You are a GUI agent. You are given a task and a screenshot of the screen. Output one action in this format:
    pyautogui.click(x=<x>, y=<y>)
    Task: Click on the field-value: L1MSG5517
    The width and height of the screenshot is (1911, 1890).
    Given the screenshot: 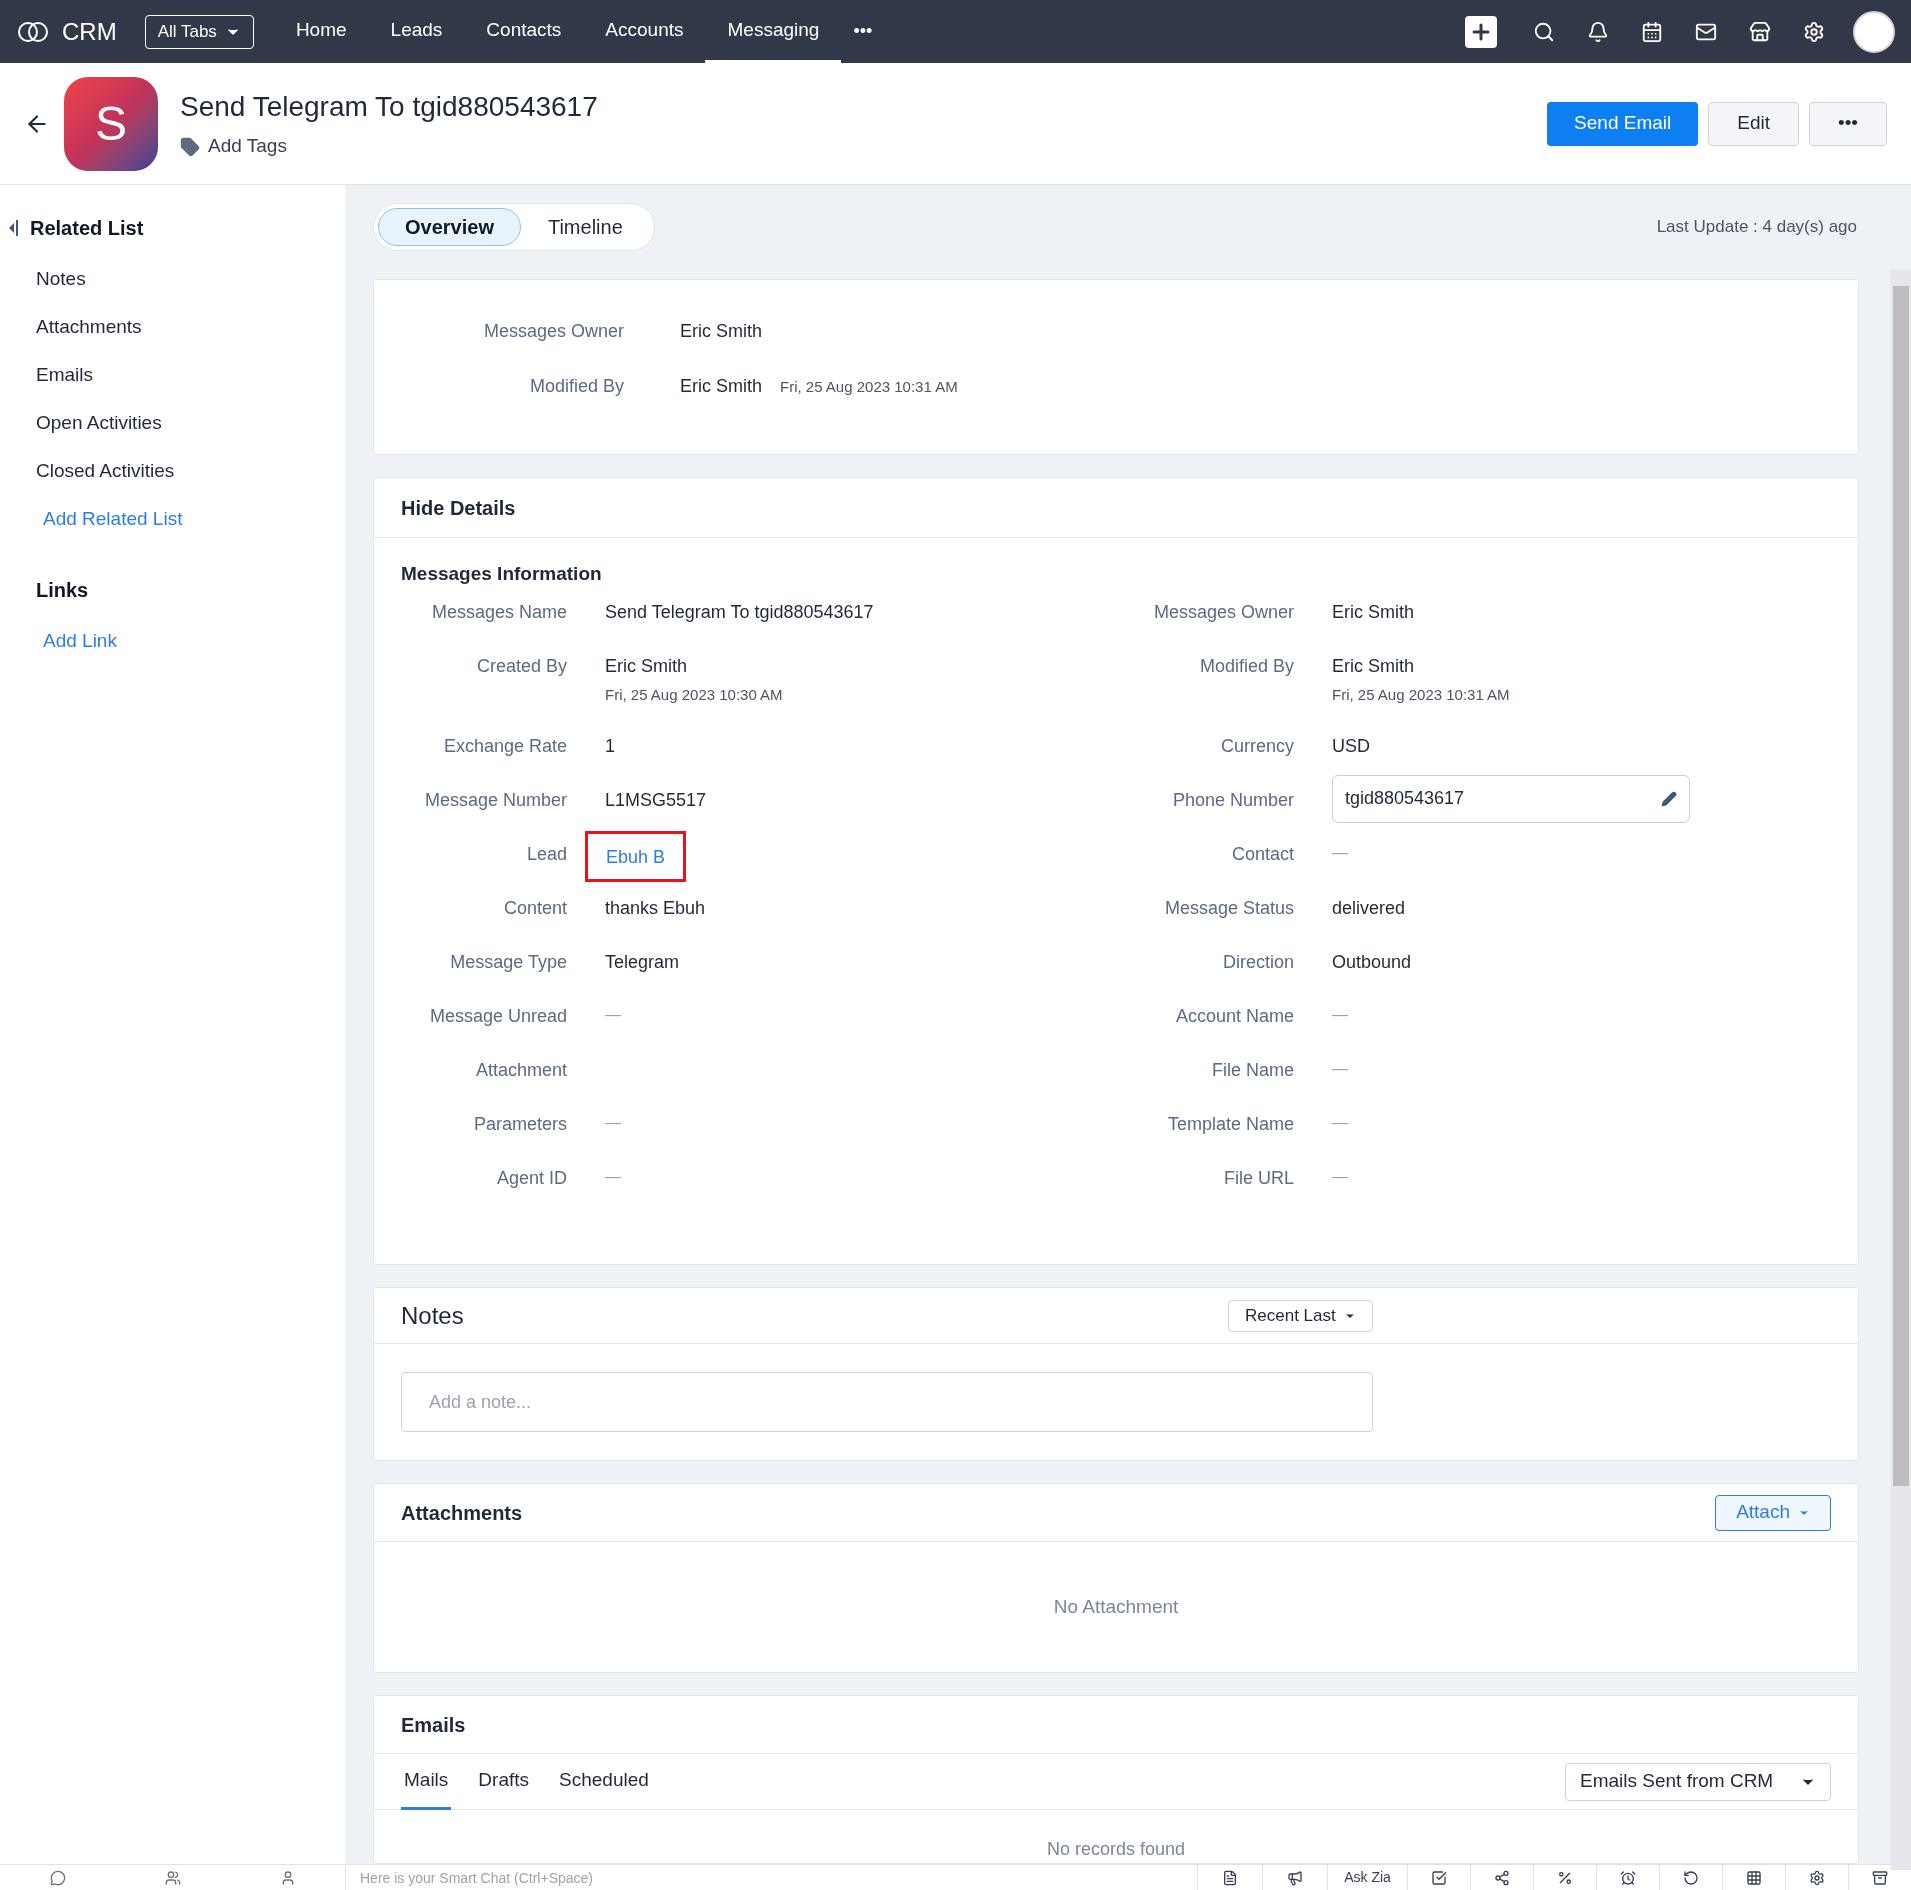 What is the action you would take?
    pyautogui.click(x=656, y=800)
    